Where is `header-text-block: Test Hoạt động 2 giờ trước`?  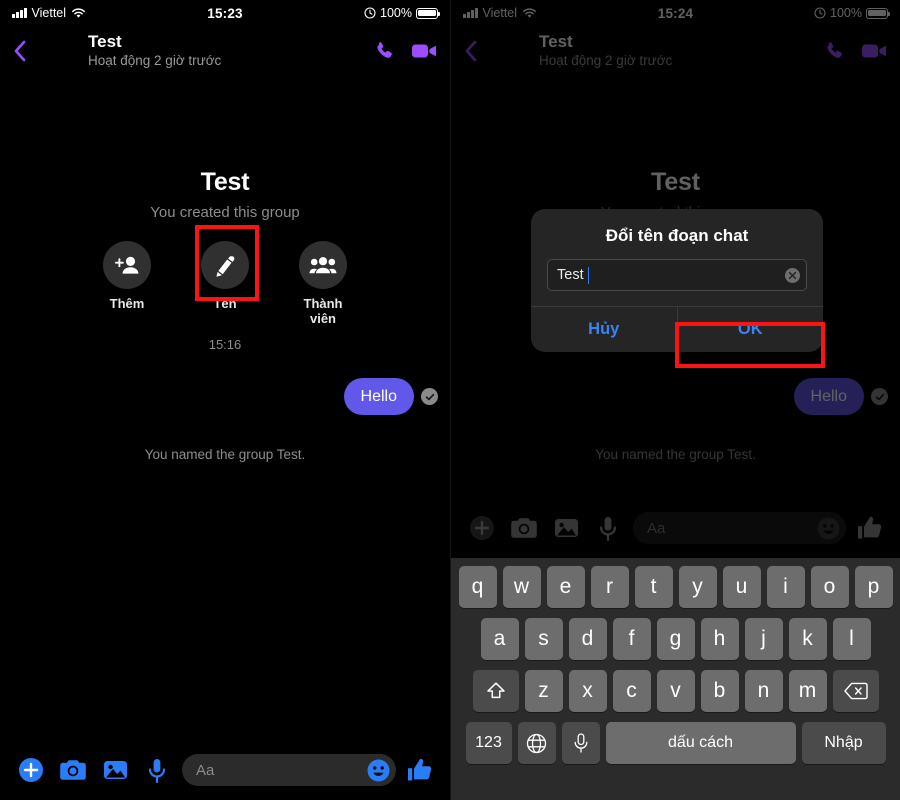
header-text-block: Test Hoạt động 2 giờ trước is located at coordinates (223, 50).